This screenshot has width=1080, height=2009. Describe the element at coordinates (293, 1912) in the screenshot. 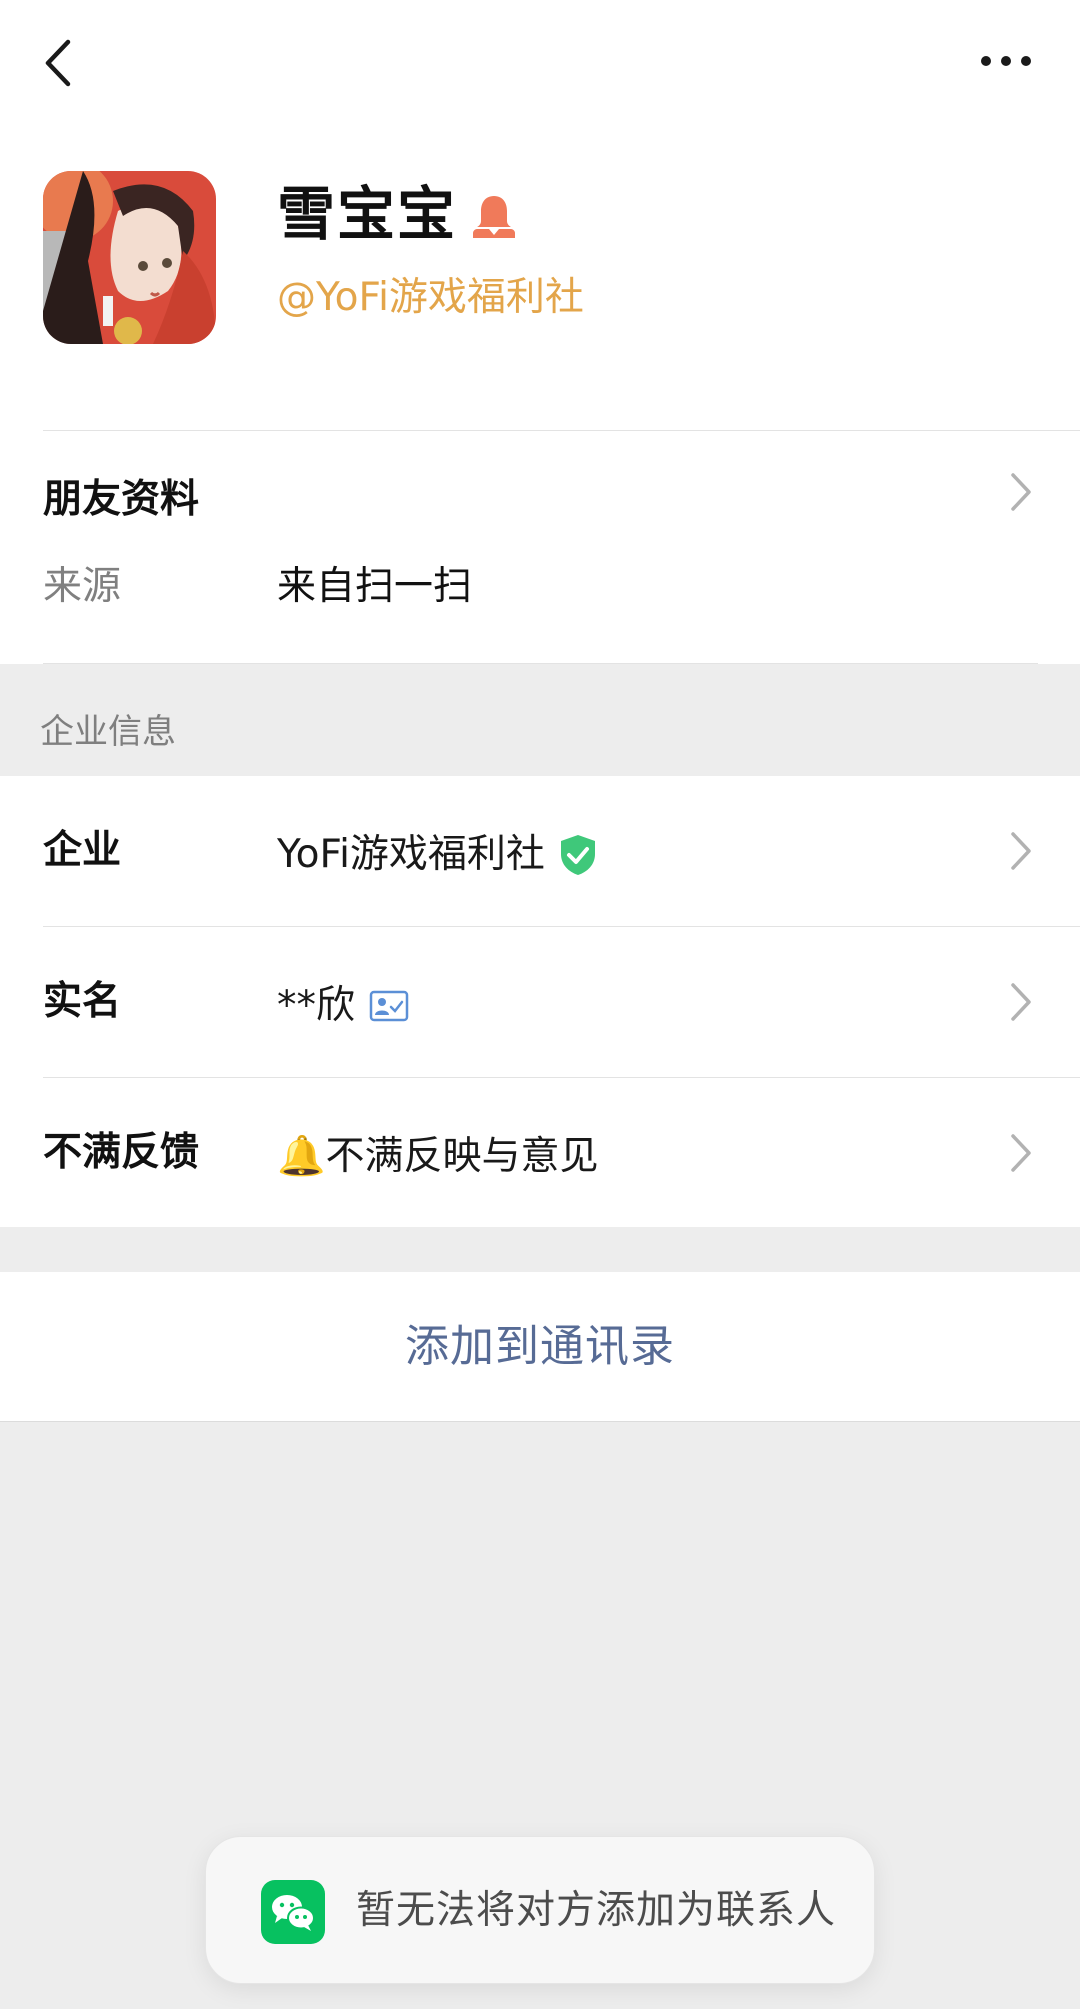

I see `wechat-icon` at that location.